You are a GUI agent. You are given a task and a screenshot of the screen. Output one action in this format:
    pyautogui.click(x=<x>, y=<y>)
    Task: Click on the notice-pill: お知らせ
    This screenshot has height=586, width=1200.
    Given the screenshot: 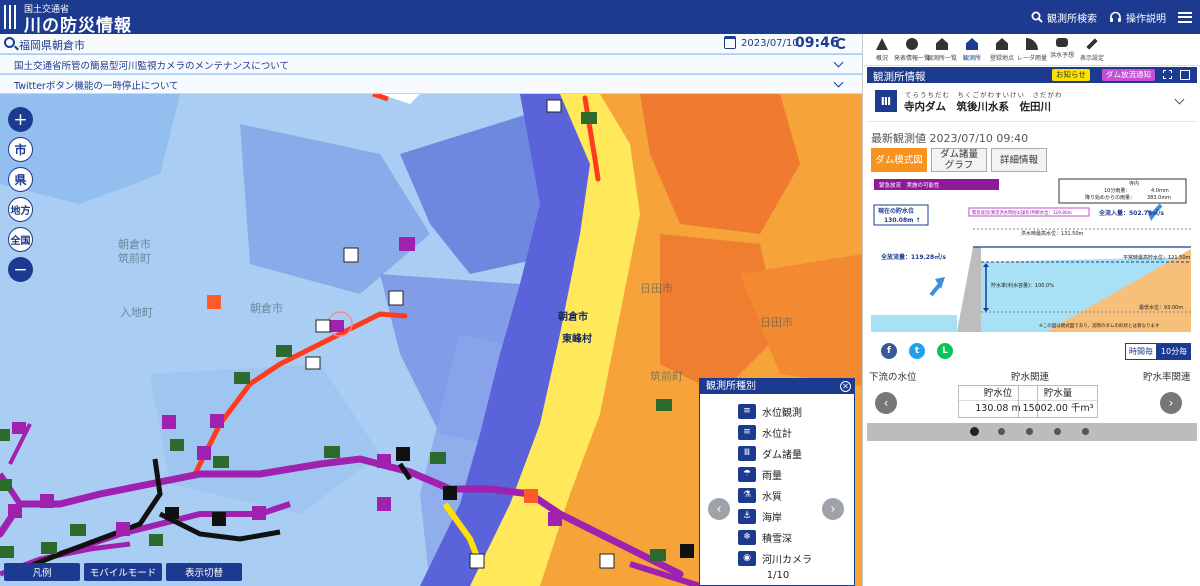 What is the action you would take?
    pyautogui.click(x=1071, y=75)
    